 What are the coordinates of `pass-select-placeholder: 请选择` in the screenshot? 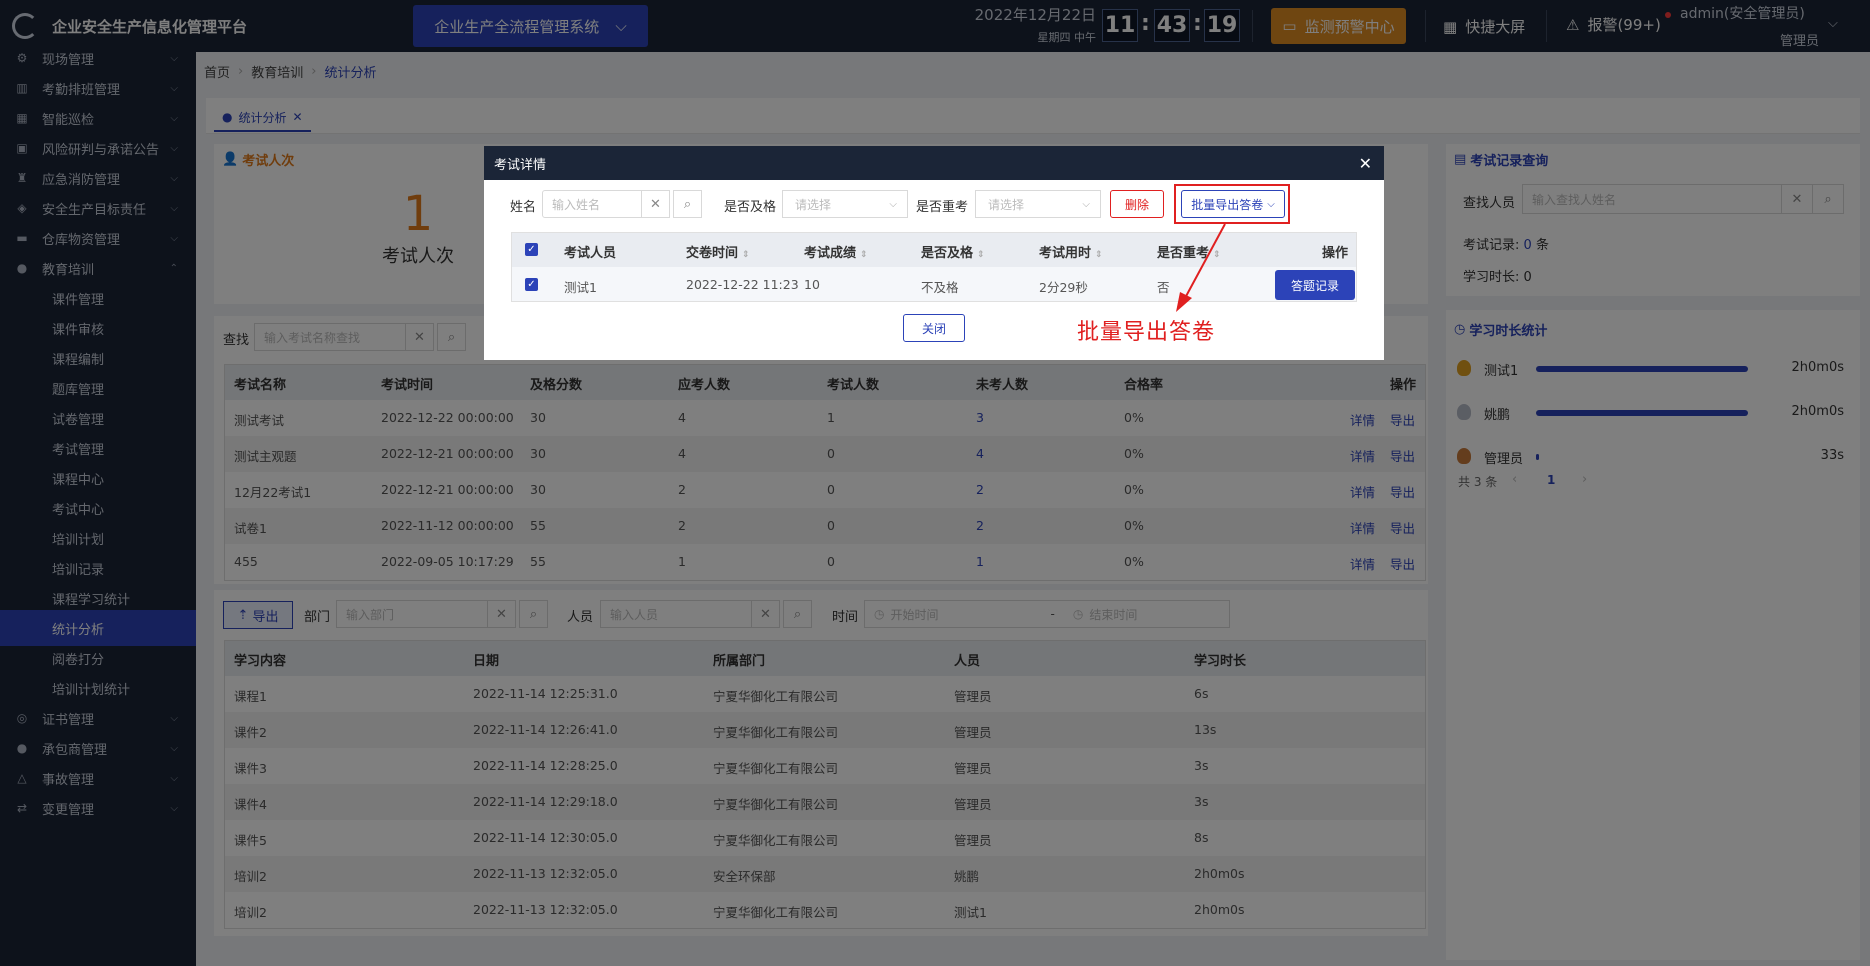 It's located at (813, 204).